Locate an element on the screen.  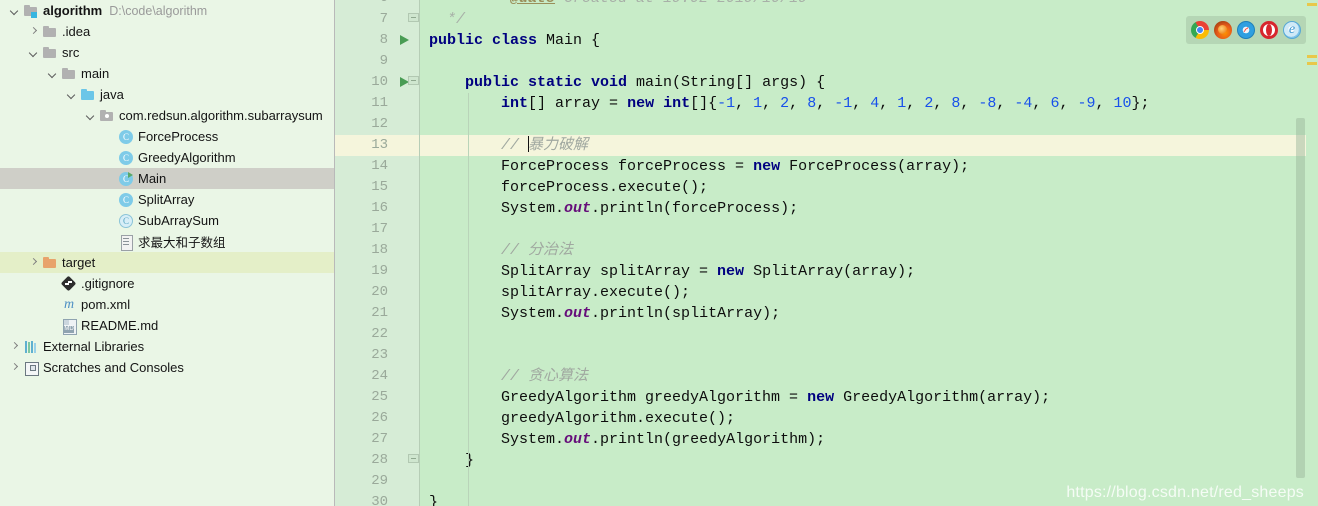
tree-item-gitignore: .gitignore is located at coordinates (167, 283).